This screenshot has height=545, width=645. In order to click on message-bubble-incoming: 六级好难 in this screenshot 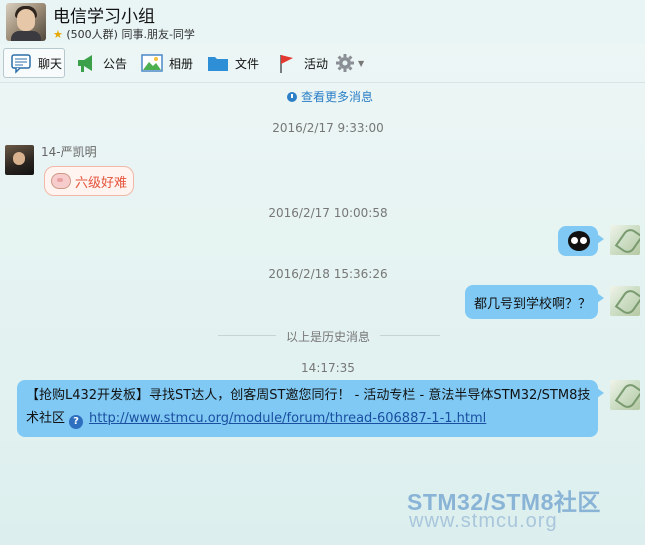, I will do `click(89, 181)`.